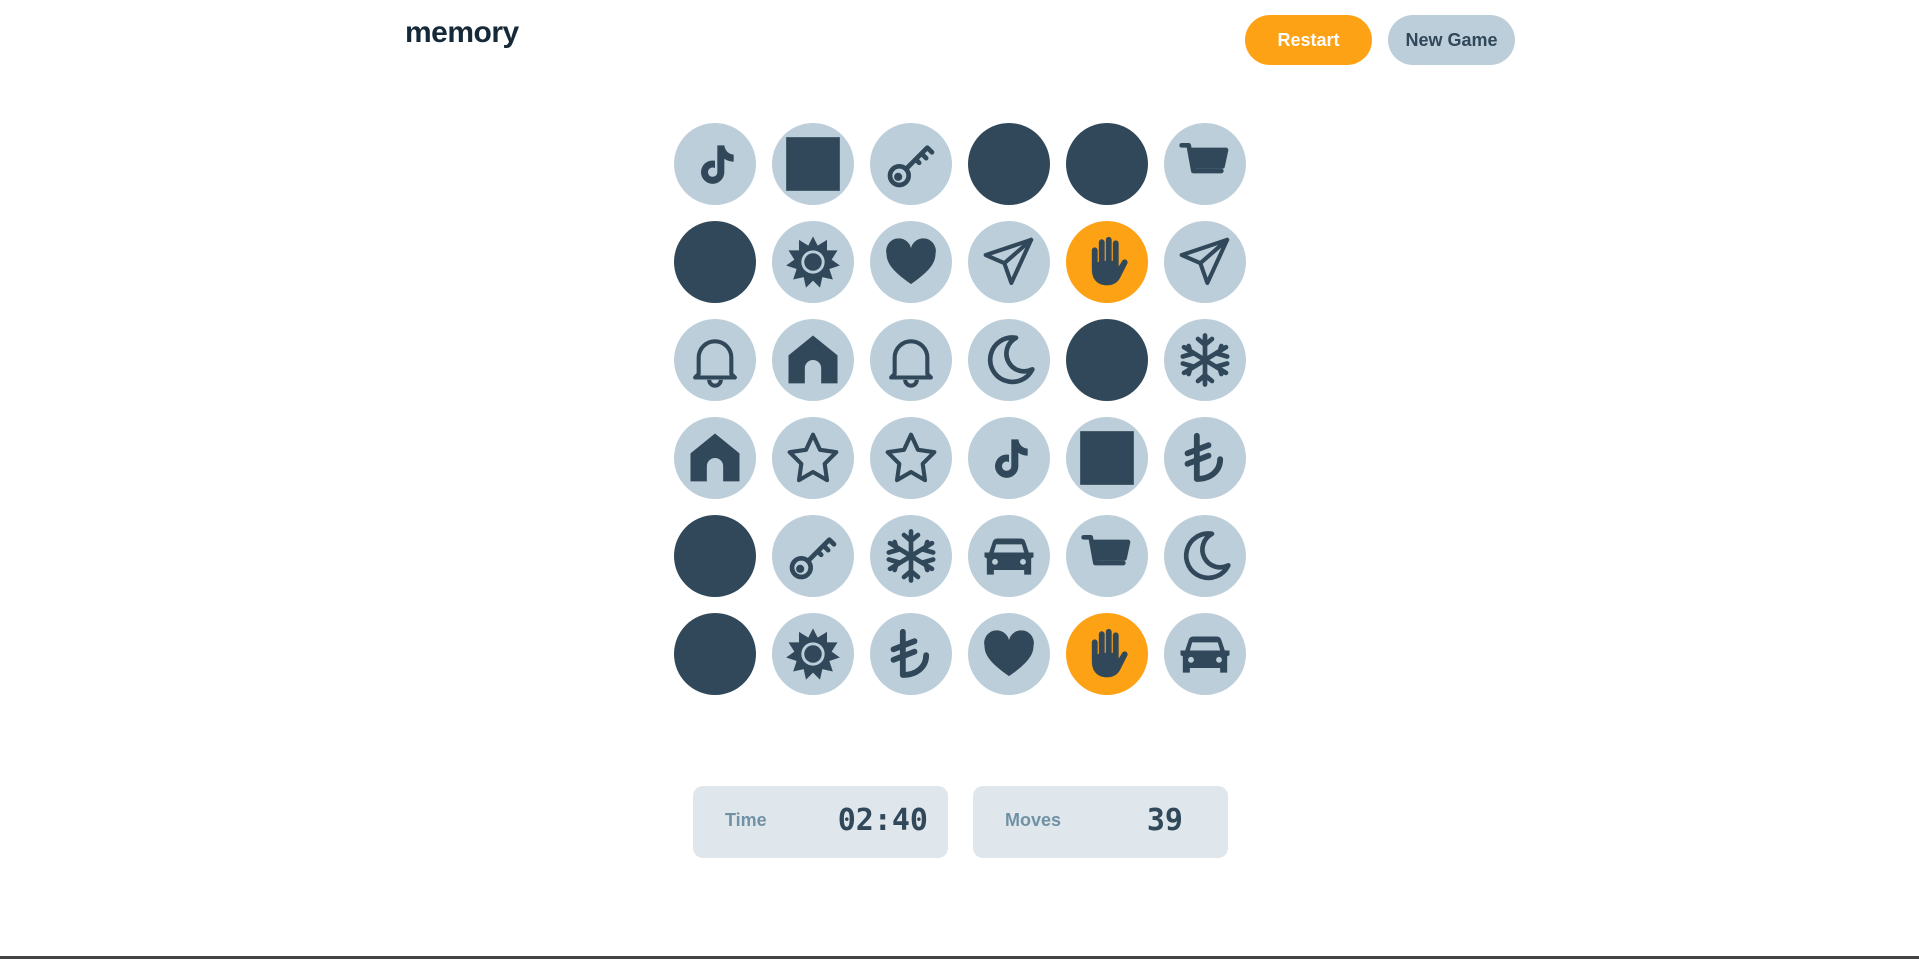  I want to click on time-panel: Time 02:40, so click(820, 822).